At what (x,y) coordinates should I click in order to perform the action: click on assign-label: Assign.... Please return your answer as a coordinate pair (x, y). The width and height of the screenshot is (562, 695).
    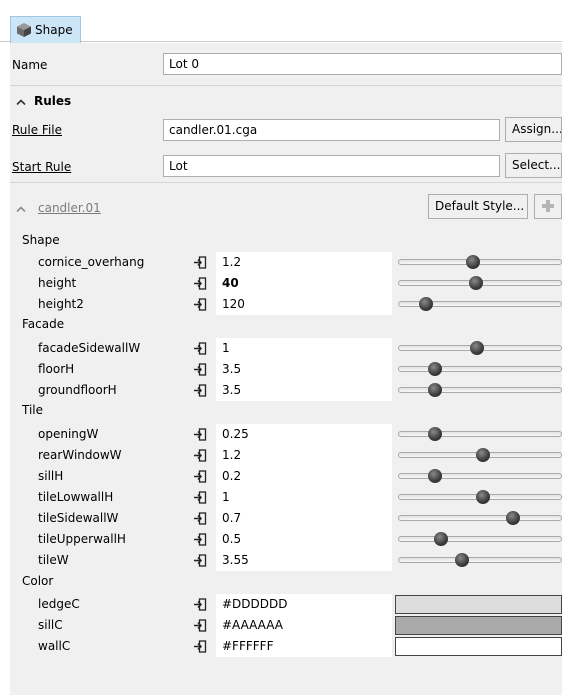
    Looking at the image, I should click on (537, 129).